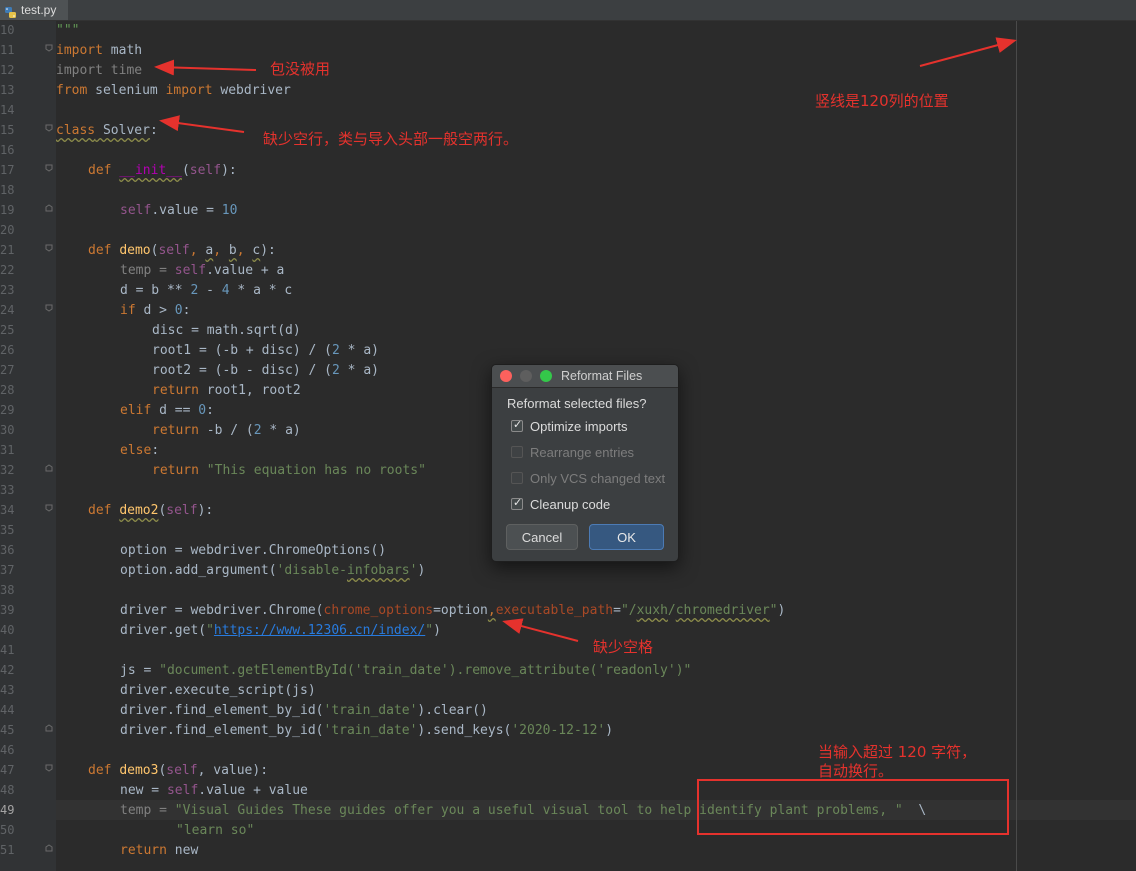  What do you see at coordinates (7, 210) in the screenshot?
I see `line-number: 19` at bounding box center [7, 210].